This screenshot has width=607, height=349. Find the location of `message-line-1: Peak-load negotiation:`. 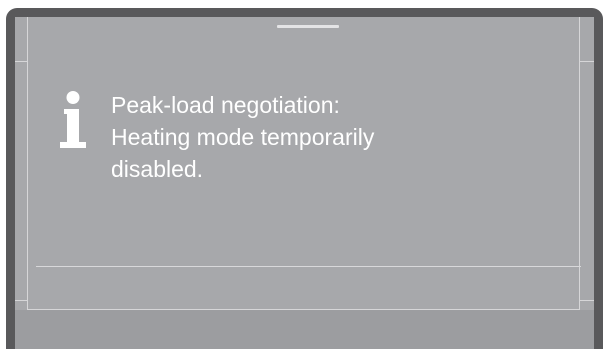

message-line-1: Peak-load negotiation: is located at coordinates (225, 105).